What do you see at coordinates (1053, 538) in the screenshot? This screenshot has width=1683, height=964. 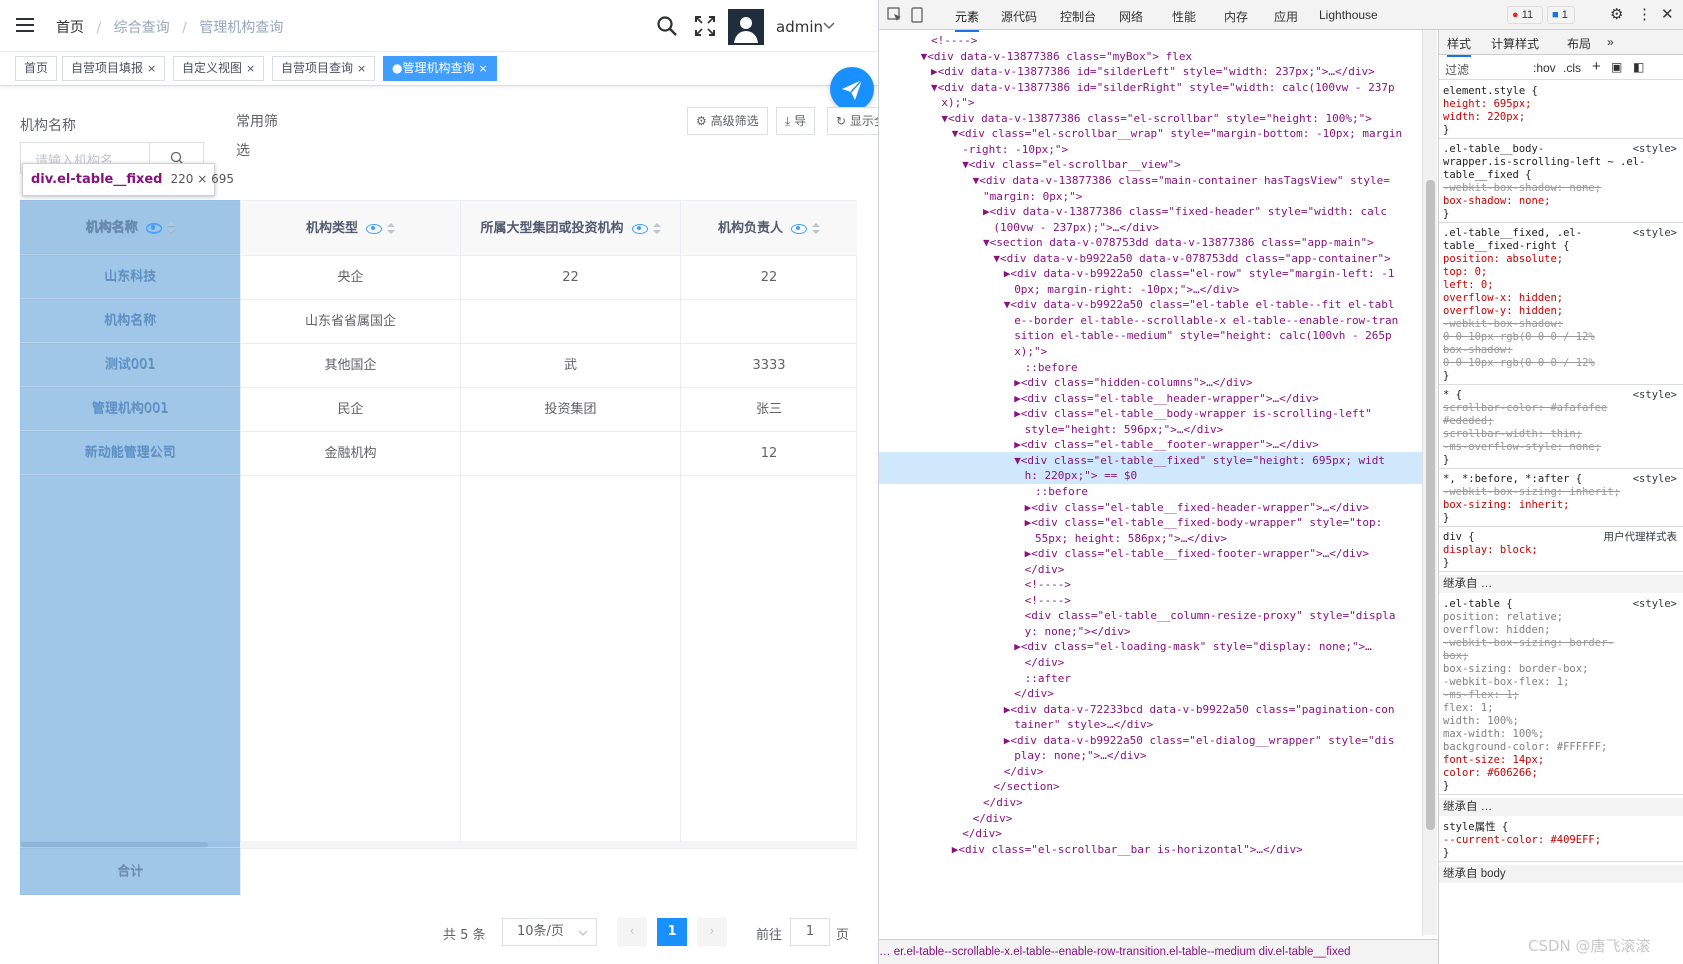 I see `dom-node-line: 55px; height: 586px;">…</div>` at bounding box center [1053, 538].